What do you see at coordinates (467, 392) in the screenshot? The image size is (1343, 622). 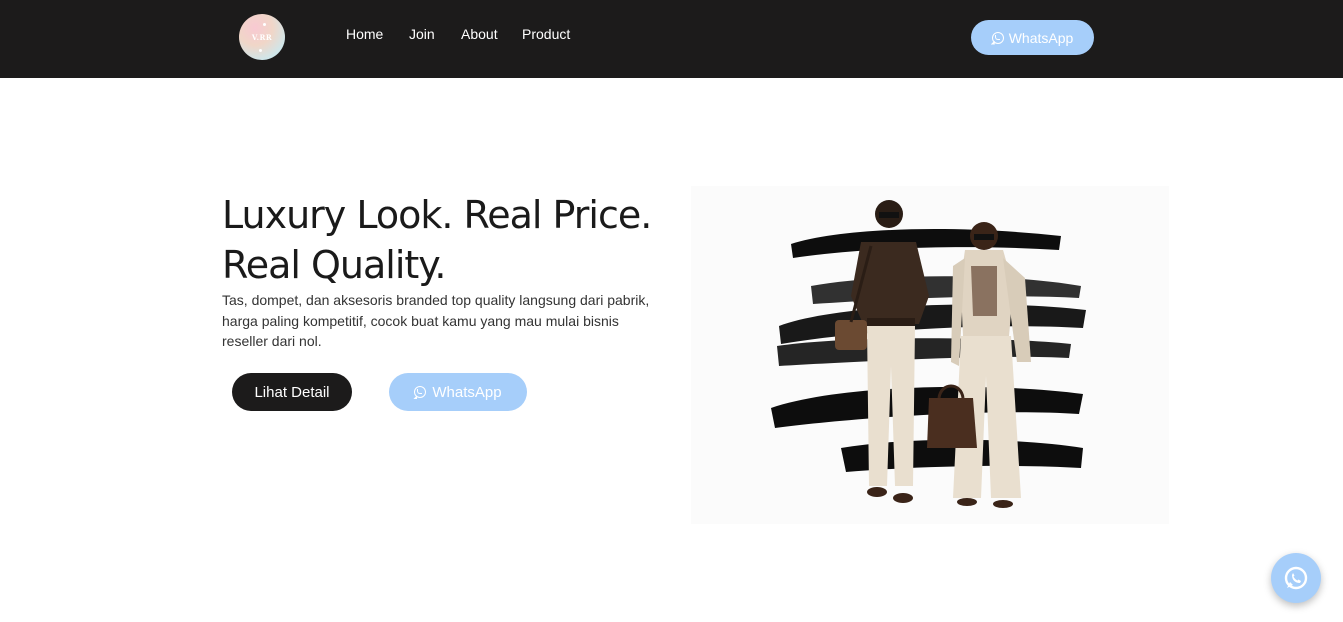 I see `hero-whatsapp-label: WhatsApp` at bounding box center [467, 392].